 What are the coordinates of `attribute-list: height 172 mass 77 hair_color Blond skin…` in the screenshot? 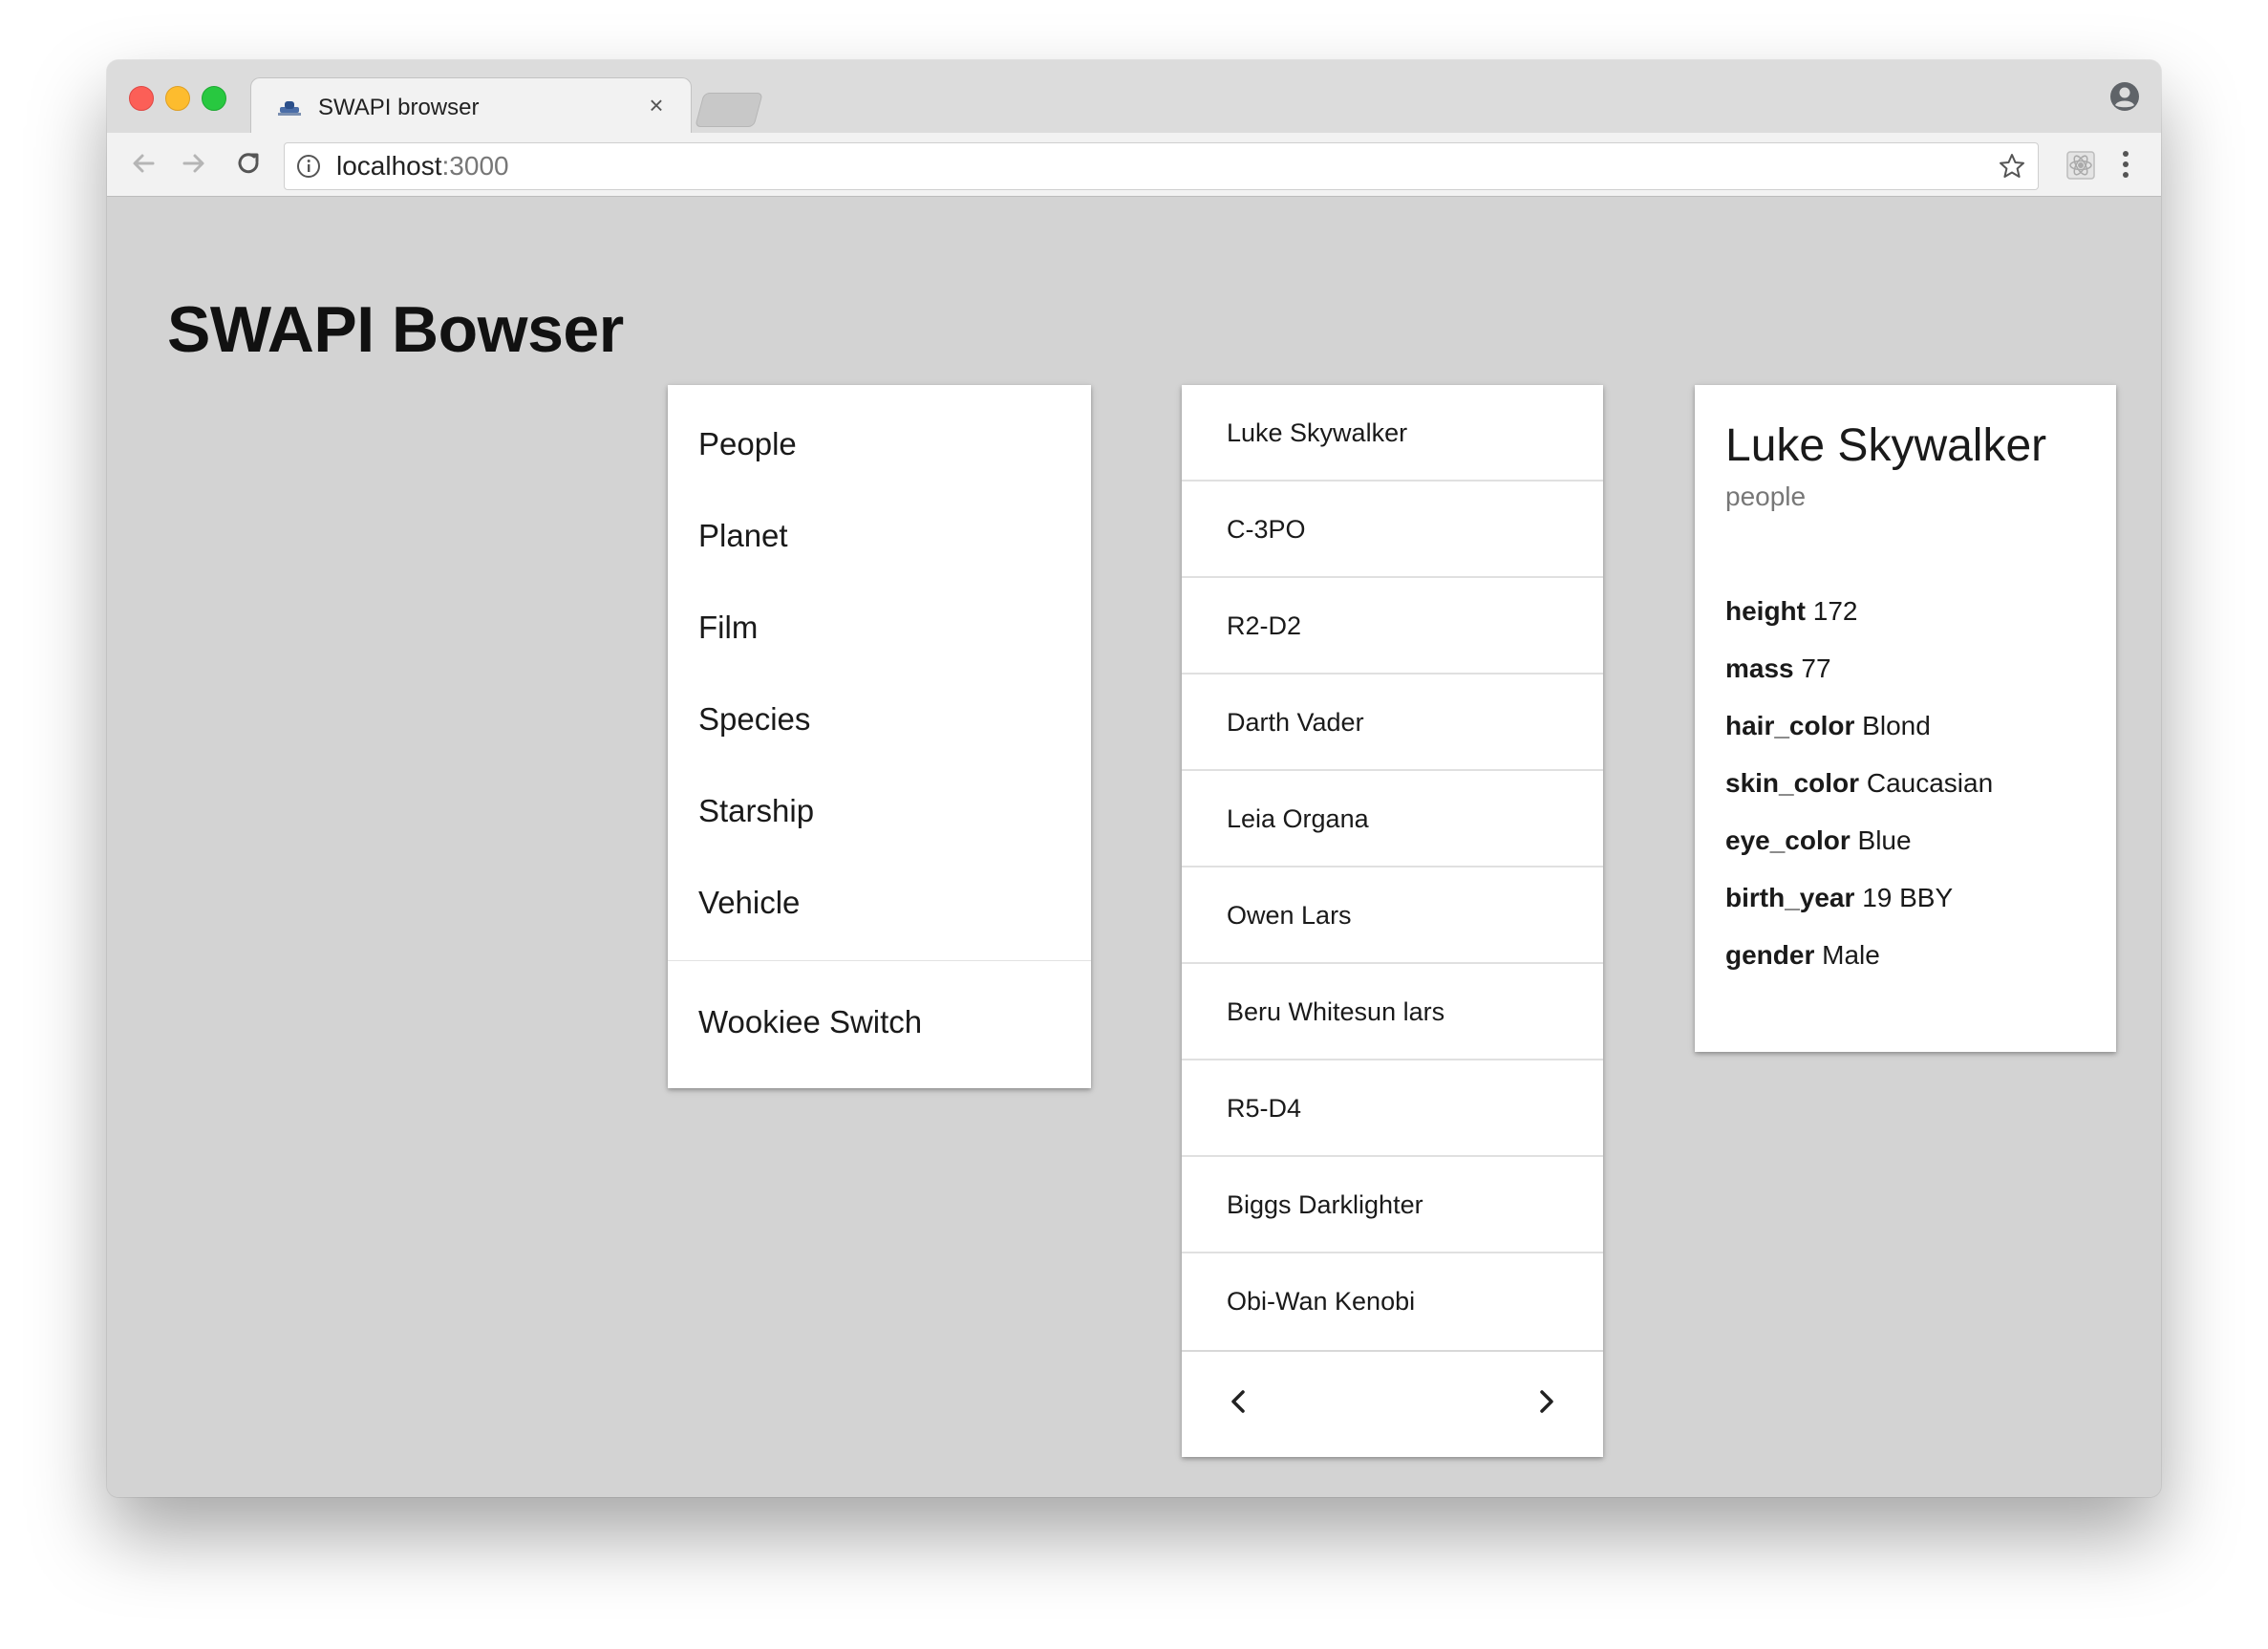 It's located at (1859, 796).